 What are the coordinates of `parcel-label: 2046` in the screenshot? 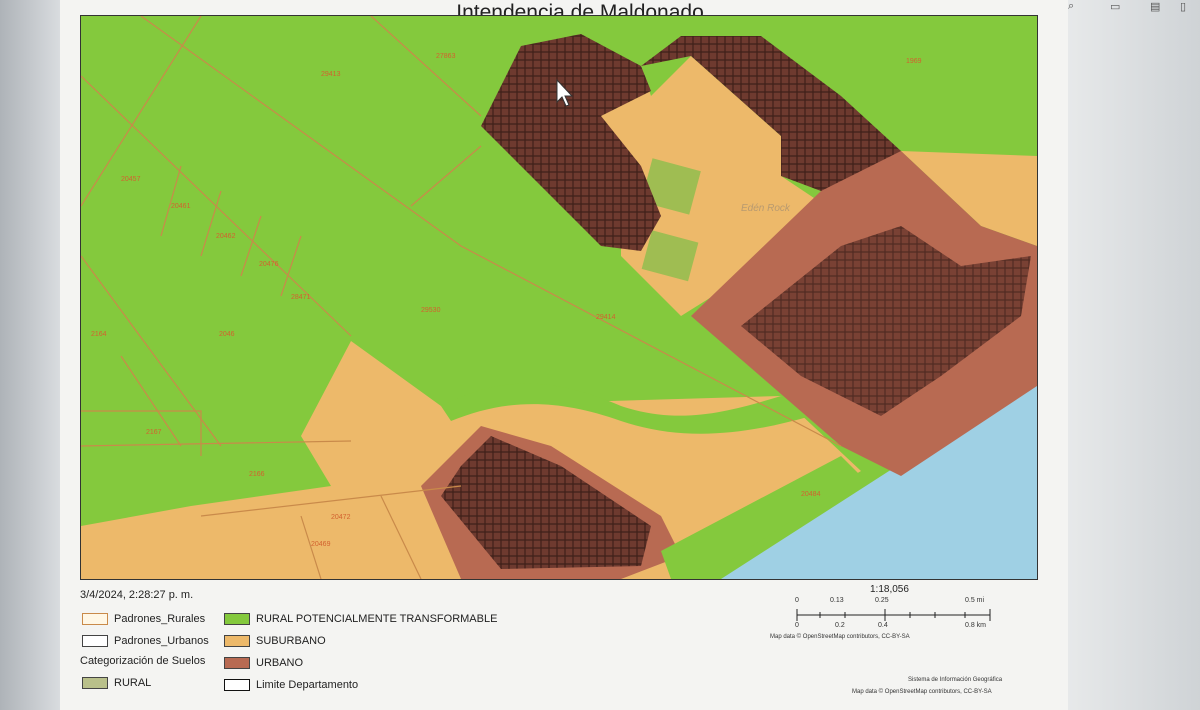 It's located at (227, 334).